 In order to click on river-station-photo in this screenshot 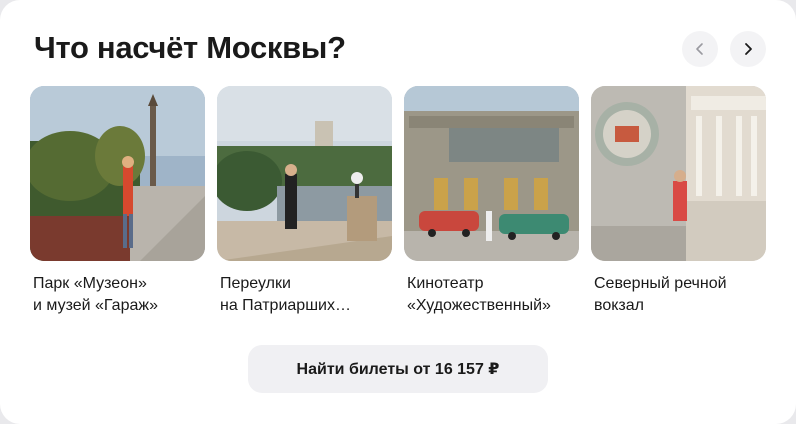, I will do `click(678, 173)`.